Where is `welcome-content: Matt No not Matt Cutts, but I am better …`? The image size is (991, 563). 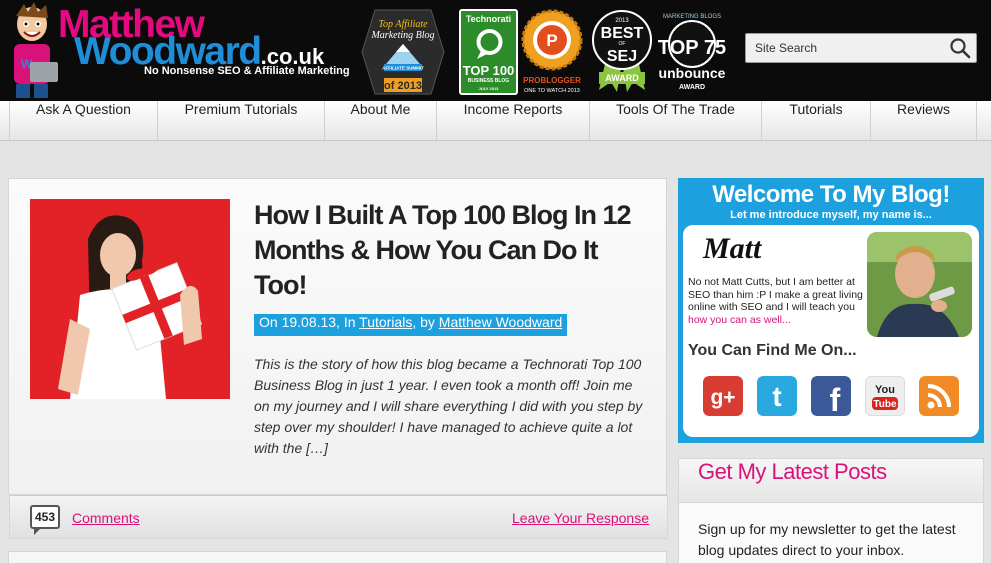 welcome-content: Matt No not Matt Cutts, but I am better … is located at coordinates (831, 331).